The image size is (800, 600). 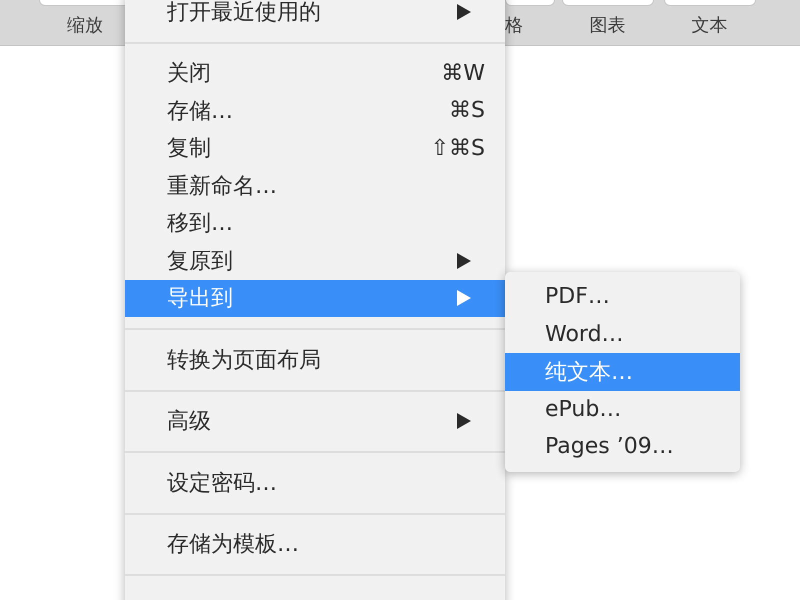 What do you see at coordinates (457, 148) in the screenshot?
I see `shortcut-label: ⇧⌘S` at bounding box center [457, 148].